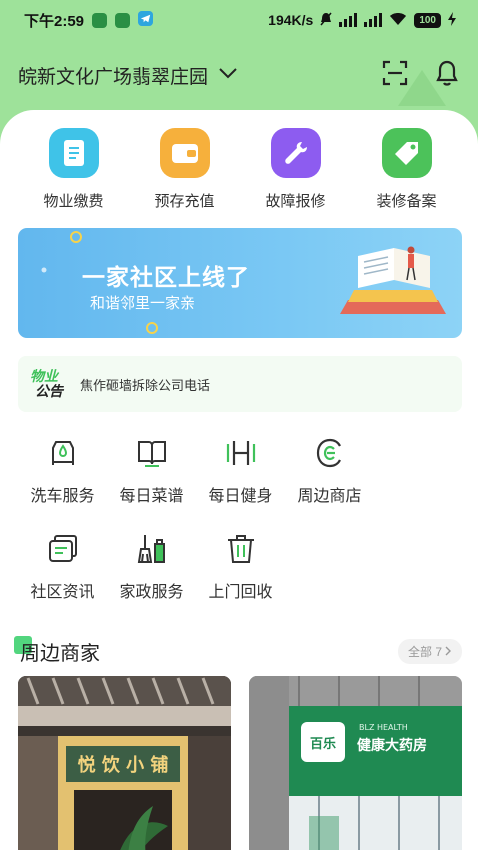  I want to click on service-label: 社区资讯, so click(62, 592).